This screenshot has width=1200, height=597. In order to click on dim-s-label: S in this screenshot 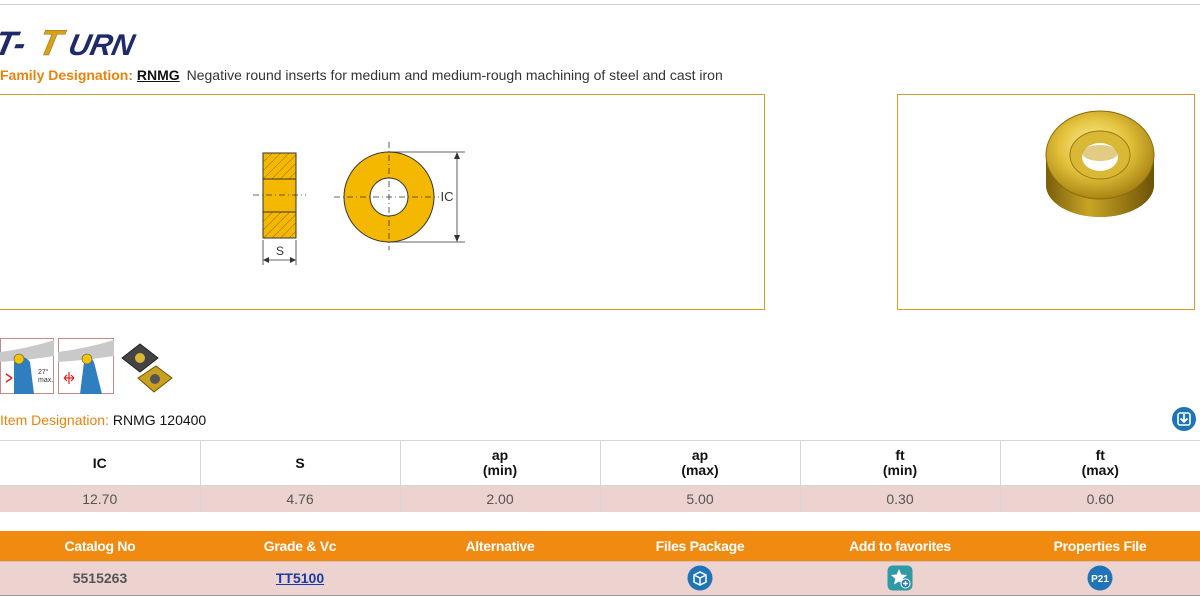, I will do `click(280, 251)`.